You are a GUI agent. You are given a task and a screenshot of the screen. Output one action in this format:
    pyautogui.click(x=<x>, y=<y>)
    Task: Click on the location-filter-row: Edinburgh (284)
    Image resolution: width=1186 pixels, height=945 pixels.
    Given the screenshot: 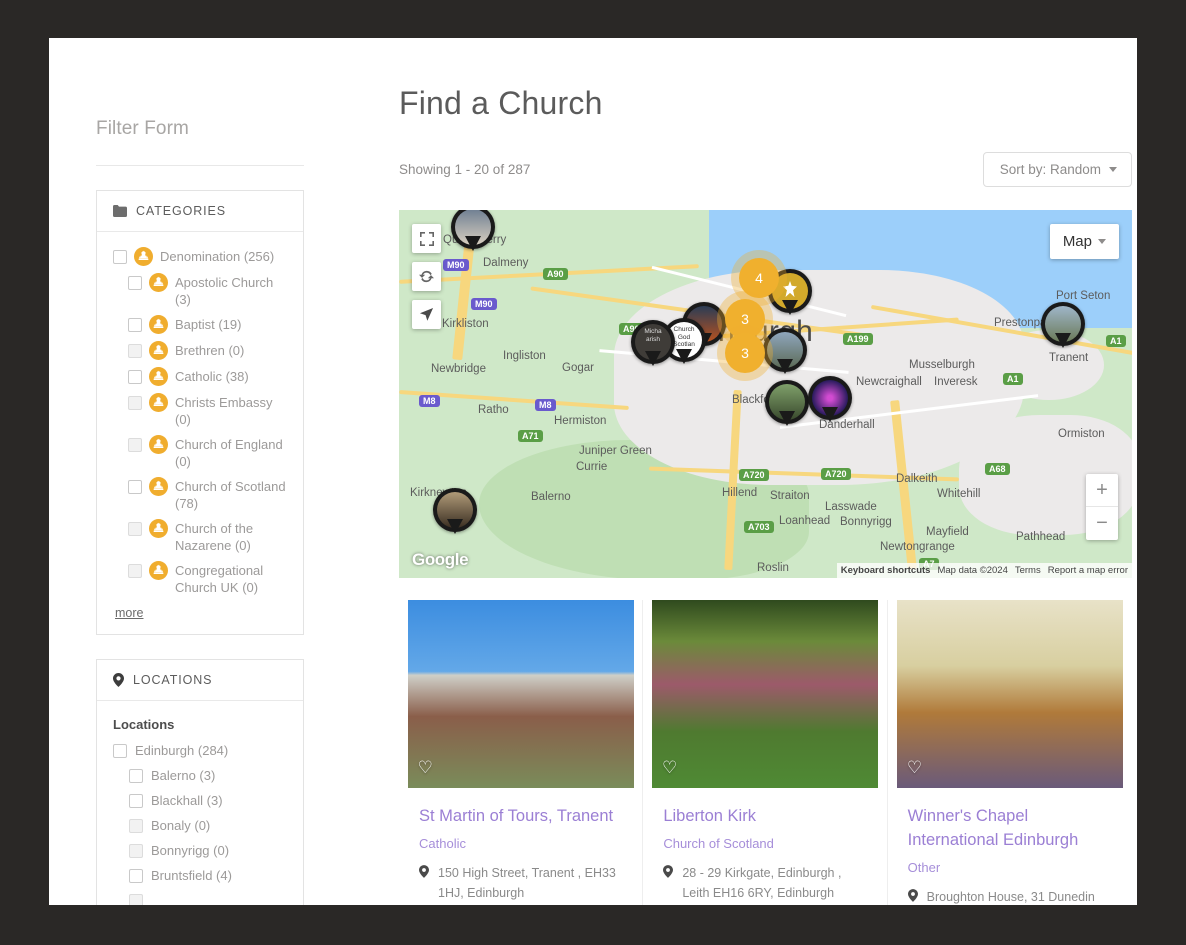 What is the action you would take?
    pyautogui.click(x=202, y=750)
    